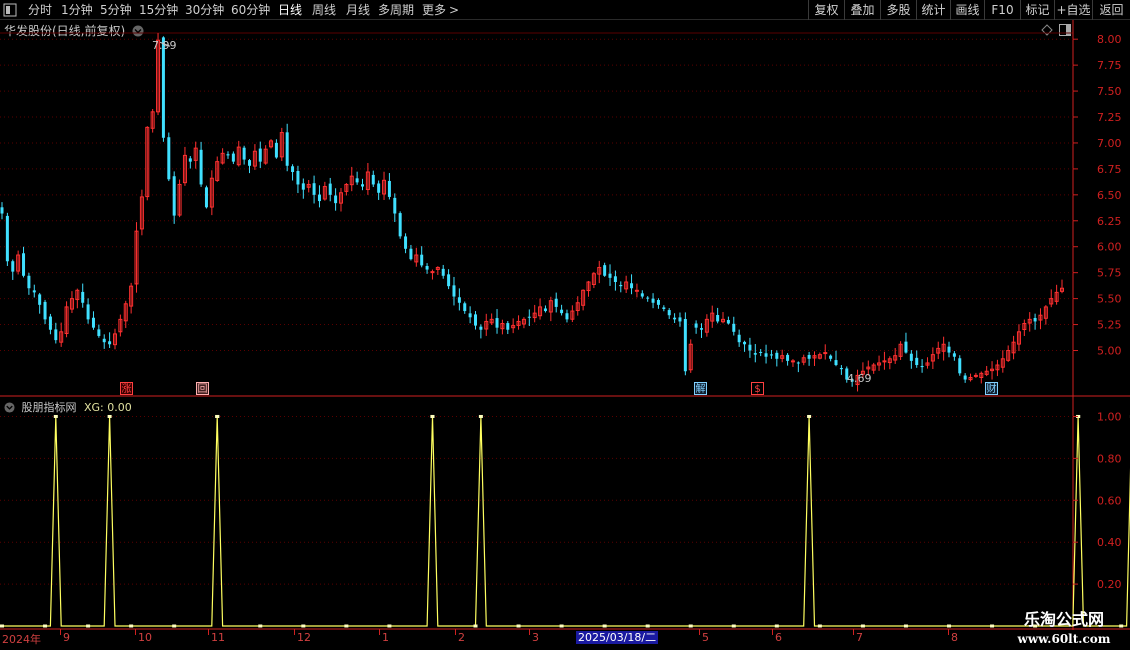 This screenshot has width=1130, height=650. Describe the element at coordinates (1109, 143) in the screenshot. I see `price-tick-label: 7.00` at that location.